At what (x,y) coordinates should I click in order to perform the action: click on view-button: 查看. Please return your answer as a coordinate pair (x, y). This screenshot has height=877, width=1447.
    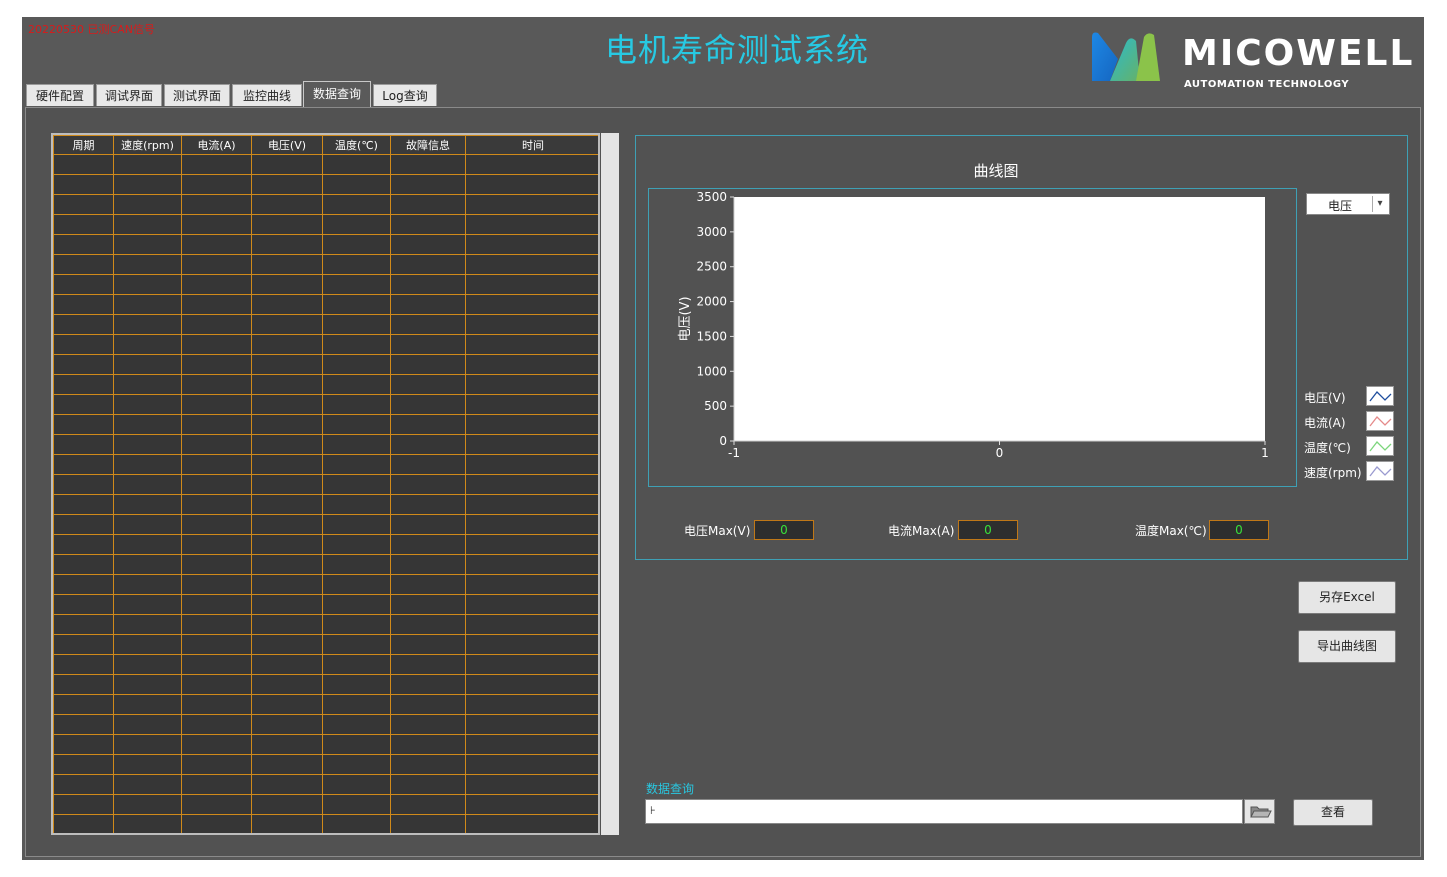
    Looking at the image, I should click on (1333, 812).